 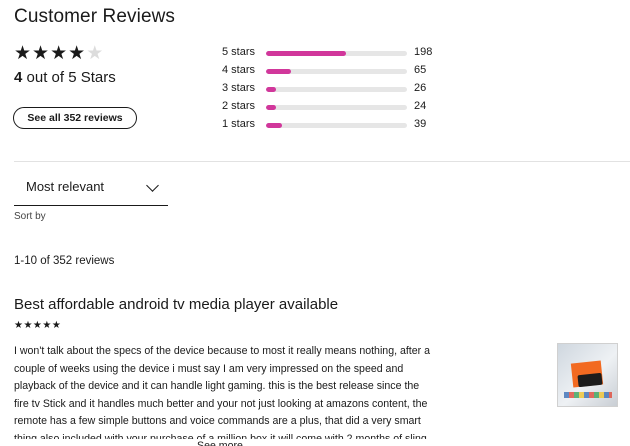 I want to click on results-count: 1-10 of 352 reviews, so click(x=64, y=261).